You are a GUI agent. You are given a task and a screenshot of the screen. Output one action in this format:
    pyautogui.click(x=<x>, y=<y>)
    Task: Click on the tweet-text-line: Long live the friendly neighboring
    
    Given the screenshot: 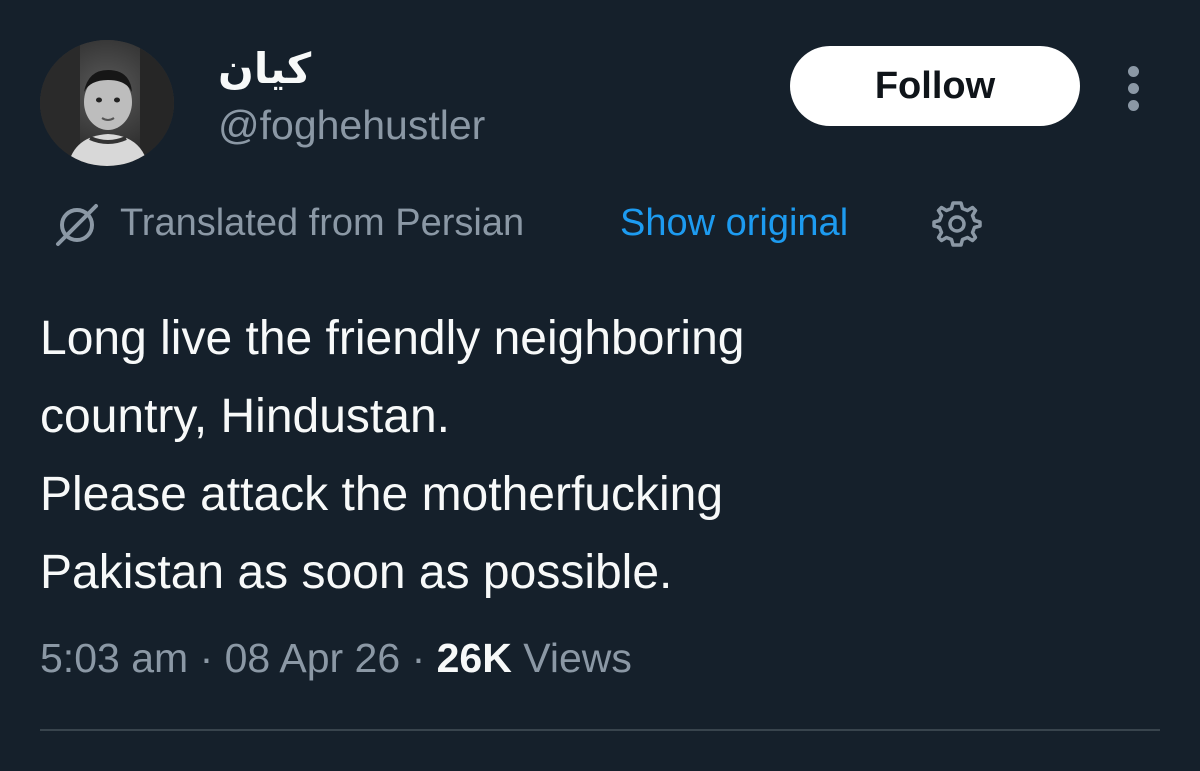 What is the action you would take?
    pyautogui.click(x=392, y=338)
    